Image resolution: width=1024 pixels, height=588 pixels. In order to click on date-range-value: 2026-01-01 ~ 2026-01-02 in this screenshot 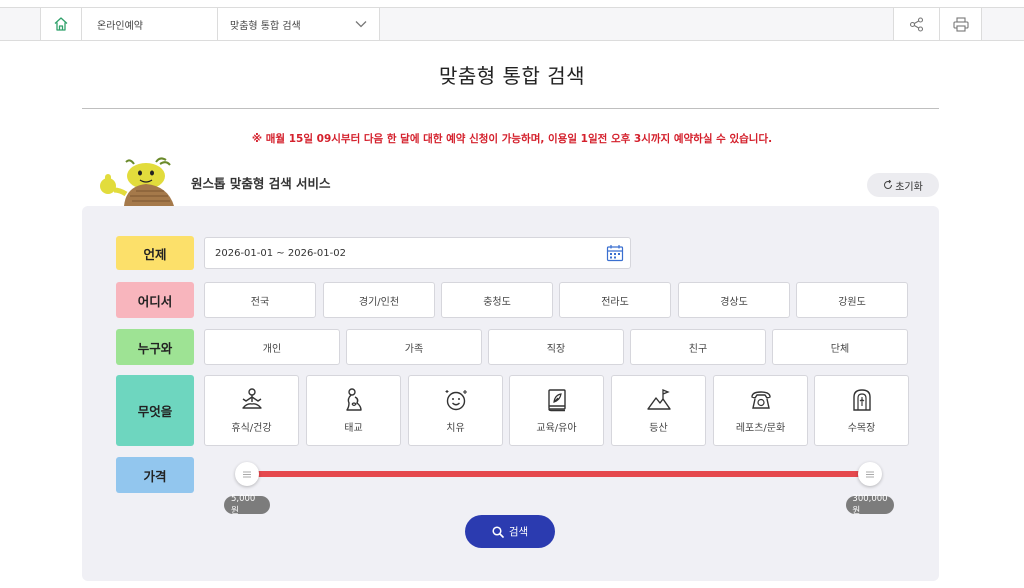, I will do `click(280, 253)`.